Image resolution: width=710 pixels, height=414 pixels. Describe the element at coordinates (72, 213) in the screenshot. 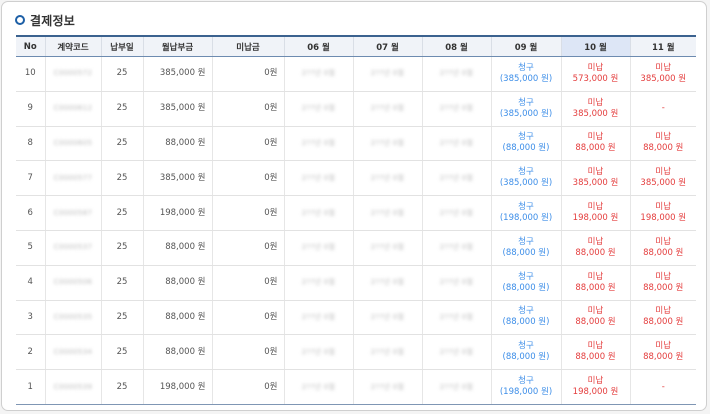

I see `cell-contract-code: C0000587` at that location.